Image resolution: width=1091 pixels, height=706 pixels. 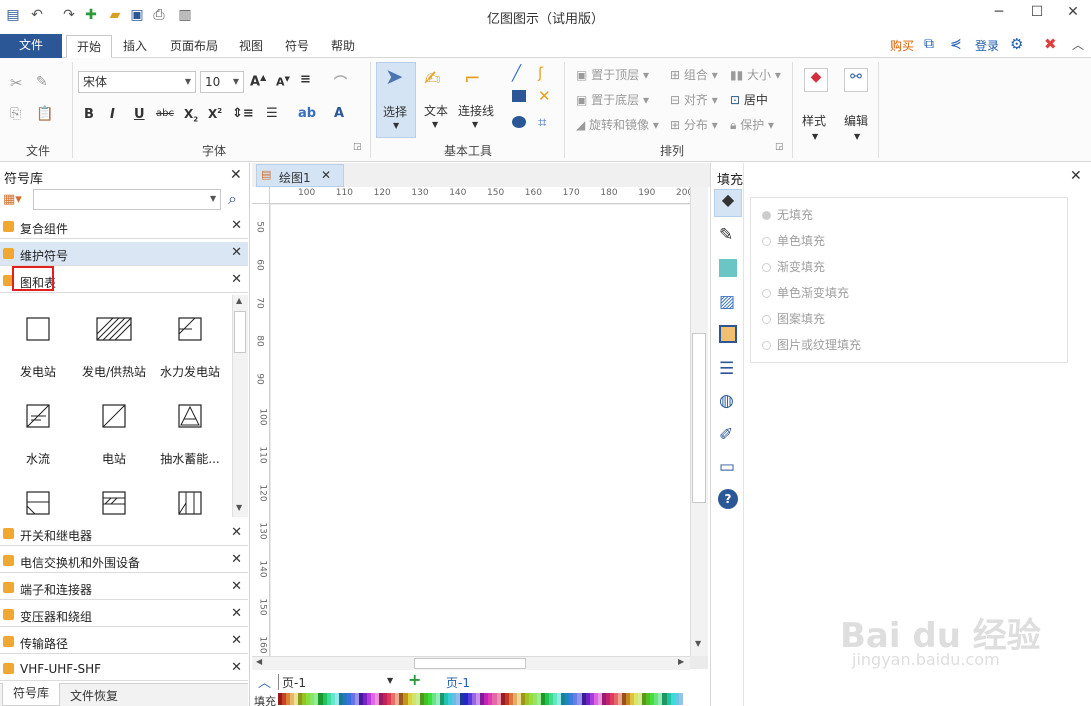 I want to click on italic-icon: I, so click(x=112, y=114).